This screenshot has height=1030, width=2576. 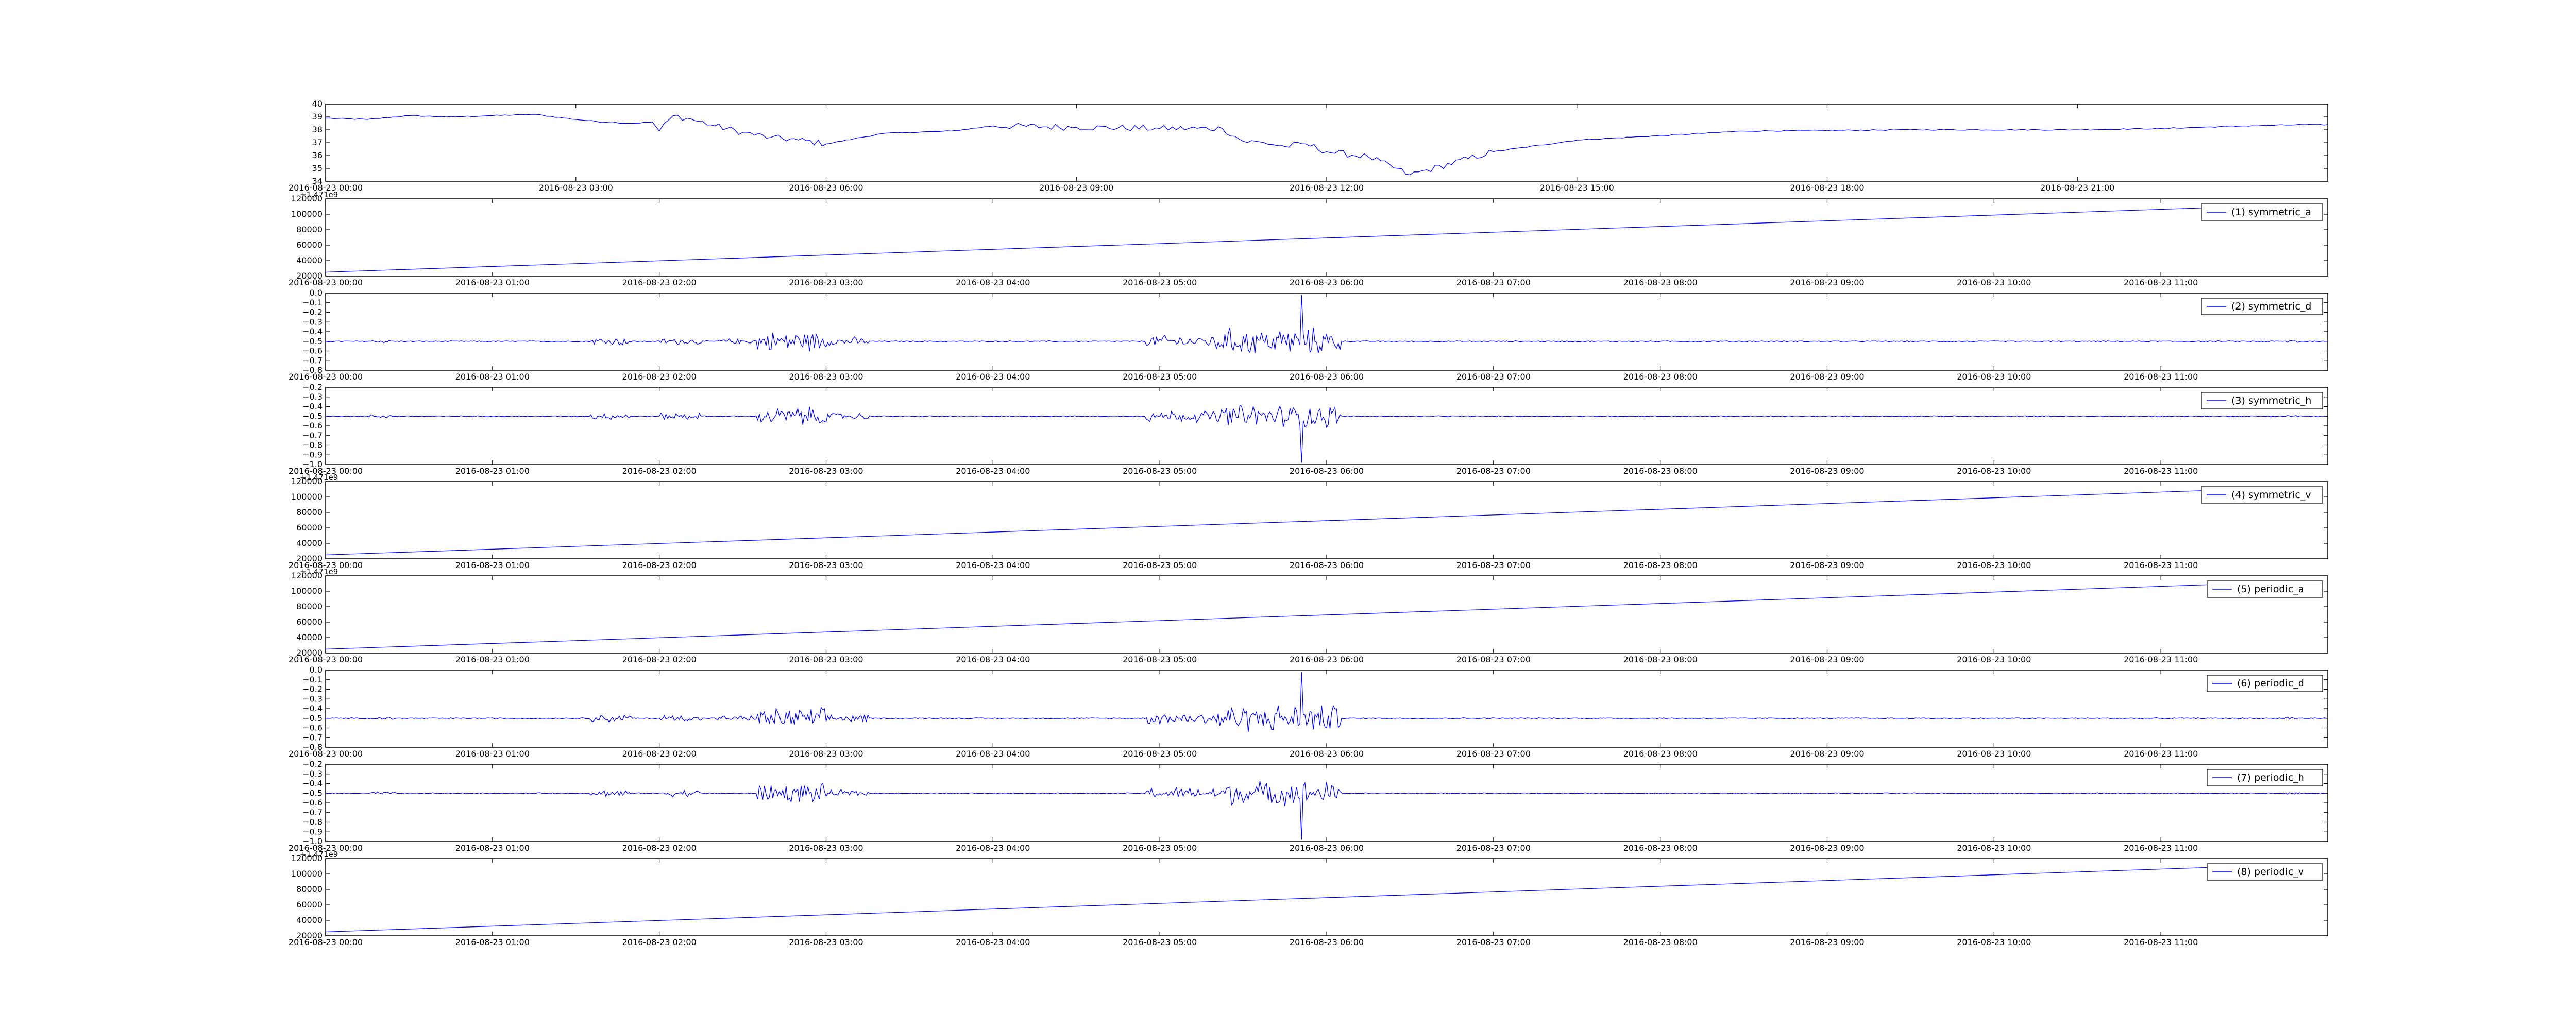 What do you see at coordinates (316, 293) in the screenshot?
I see `y-tick-label: 0.0` at bounding box center [316, 293].